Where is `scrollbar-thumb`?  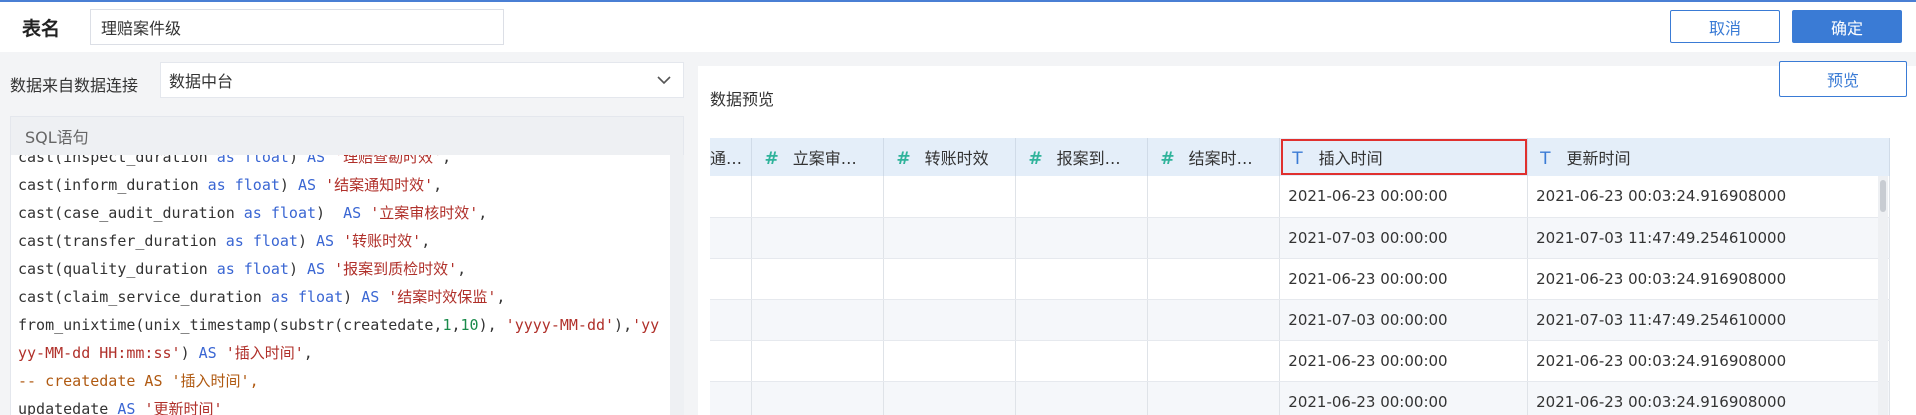 scrollbar-thumb is located at coordinates (1883, 196).